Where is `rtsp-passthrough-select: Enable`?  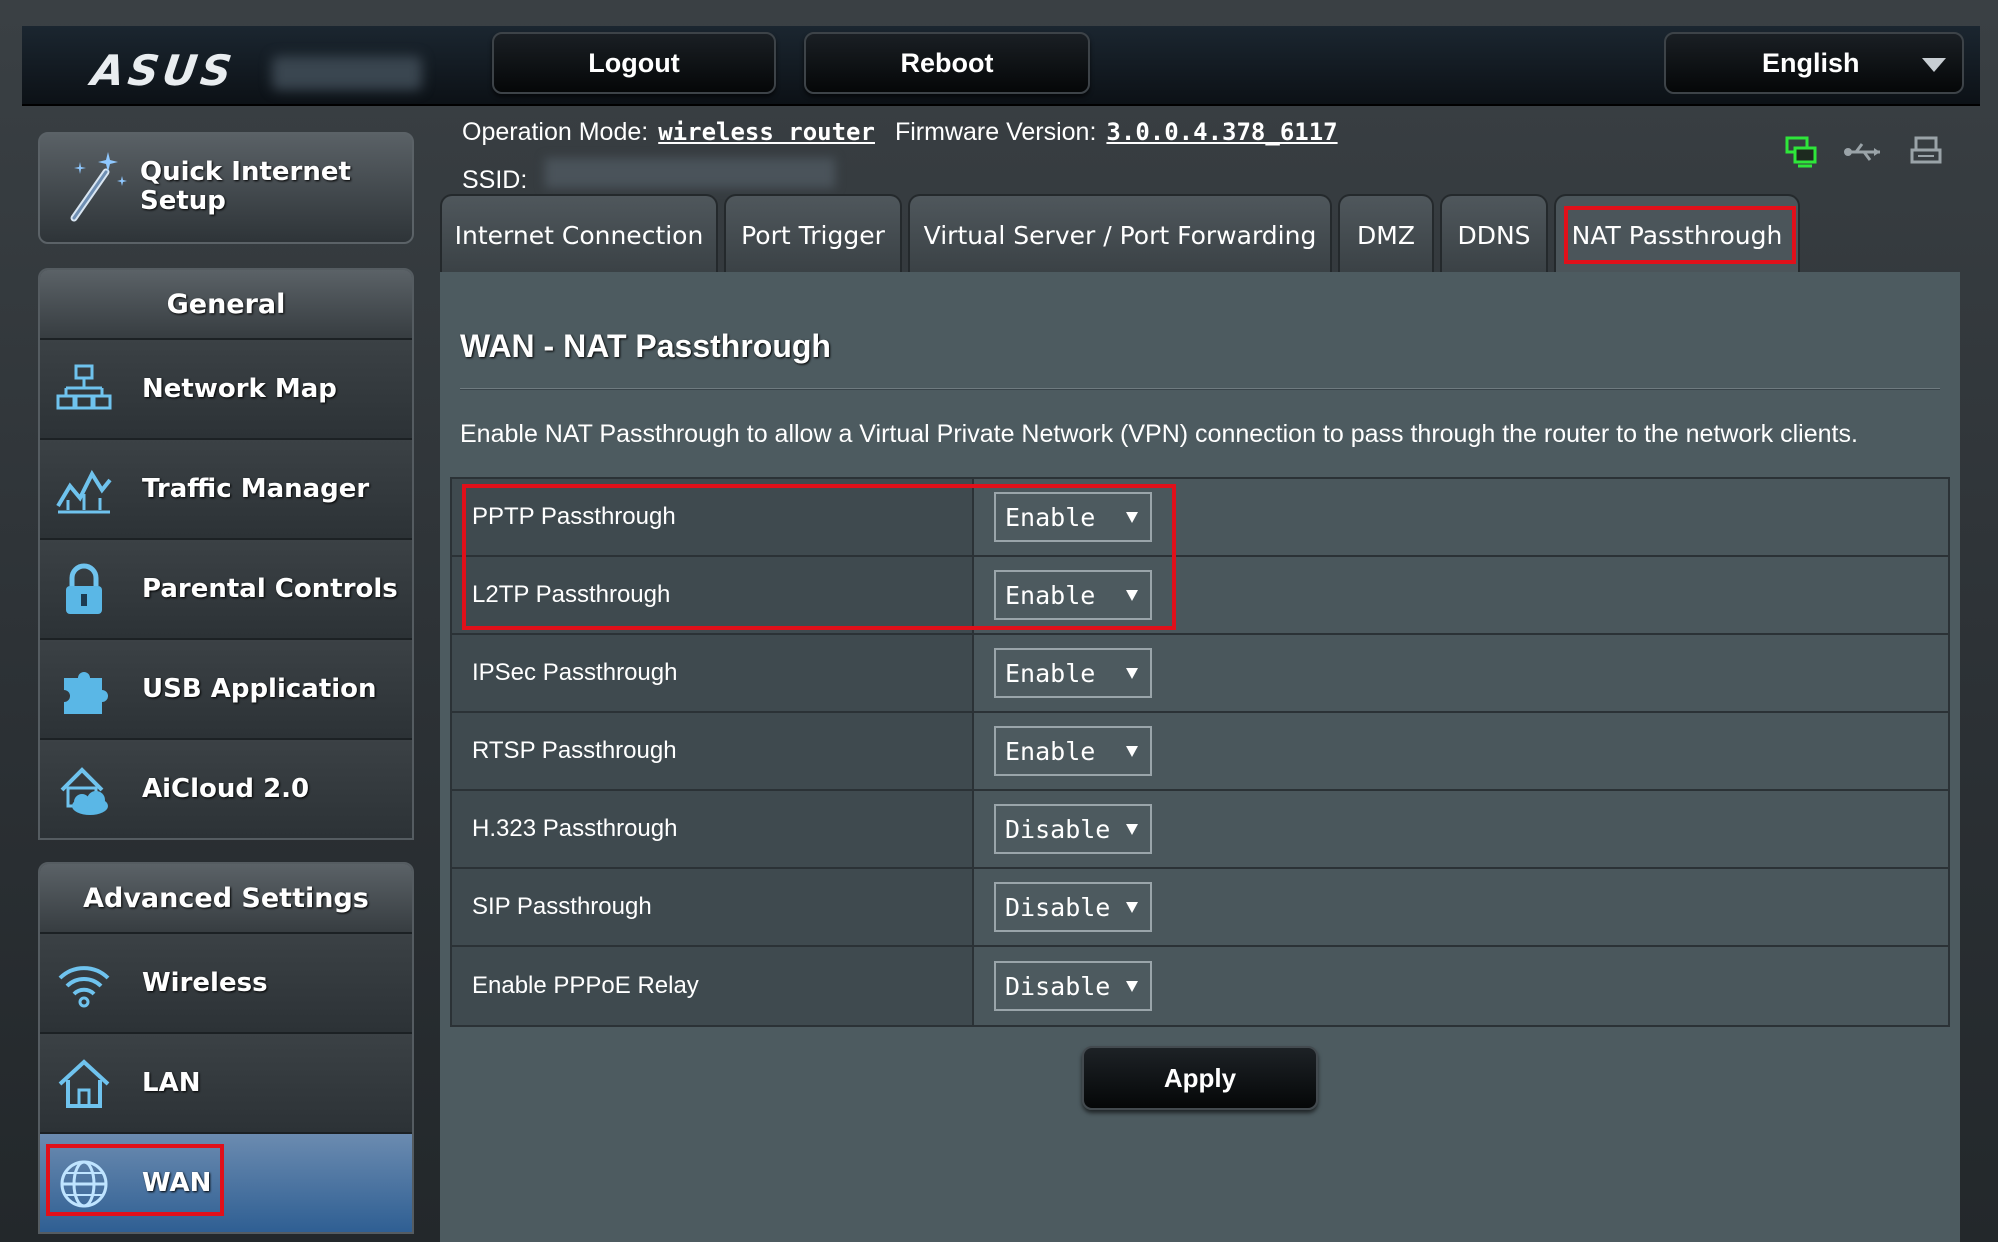 rtsp-passthrough-select: Enable is located at coordinates (1073, 751).